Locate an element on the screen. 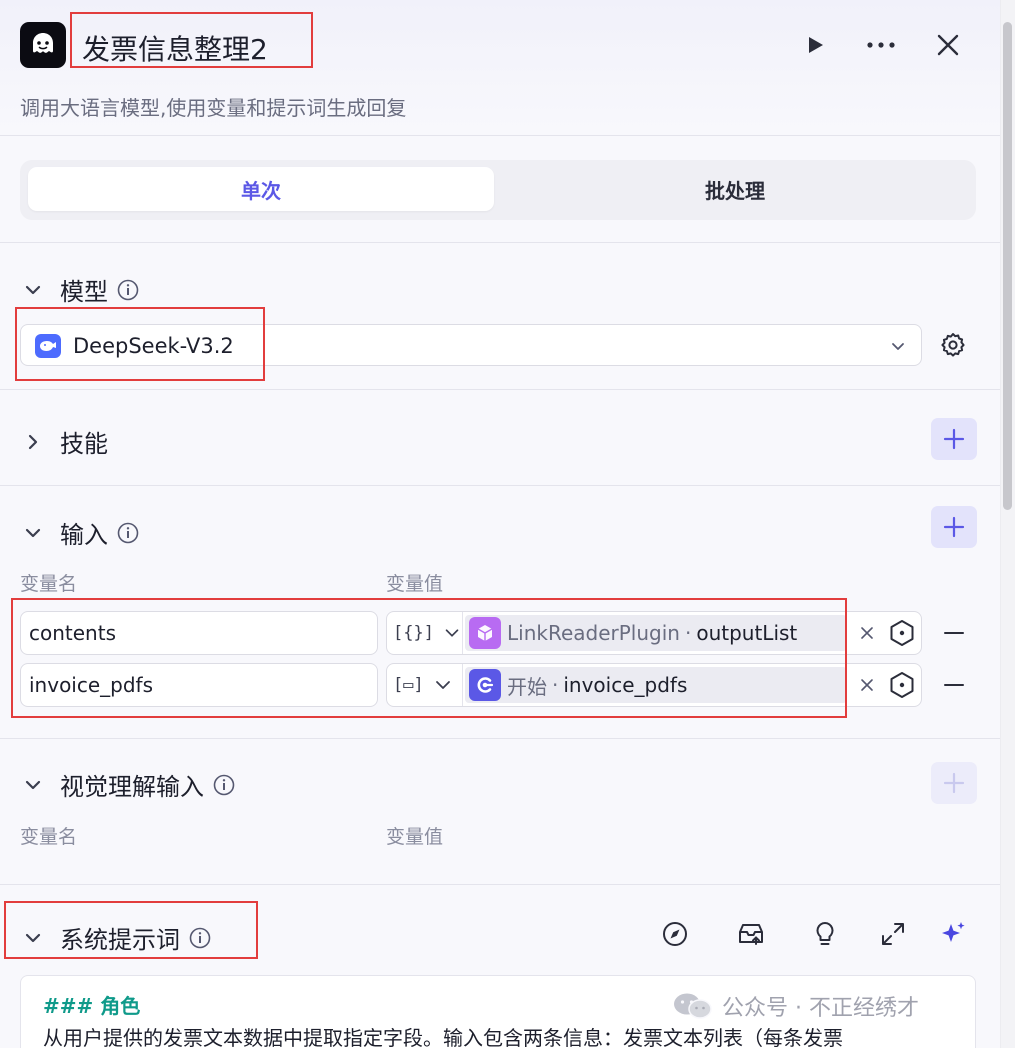 Image resolution: width=1015 pixels, height=1048 pixels. watermark: 公众号 · 不正经绣才 is located at coordinates (795, 1006).